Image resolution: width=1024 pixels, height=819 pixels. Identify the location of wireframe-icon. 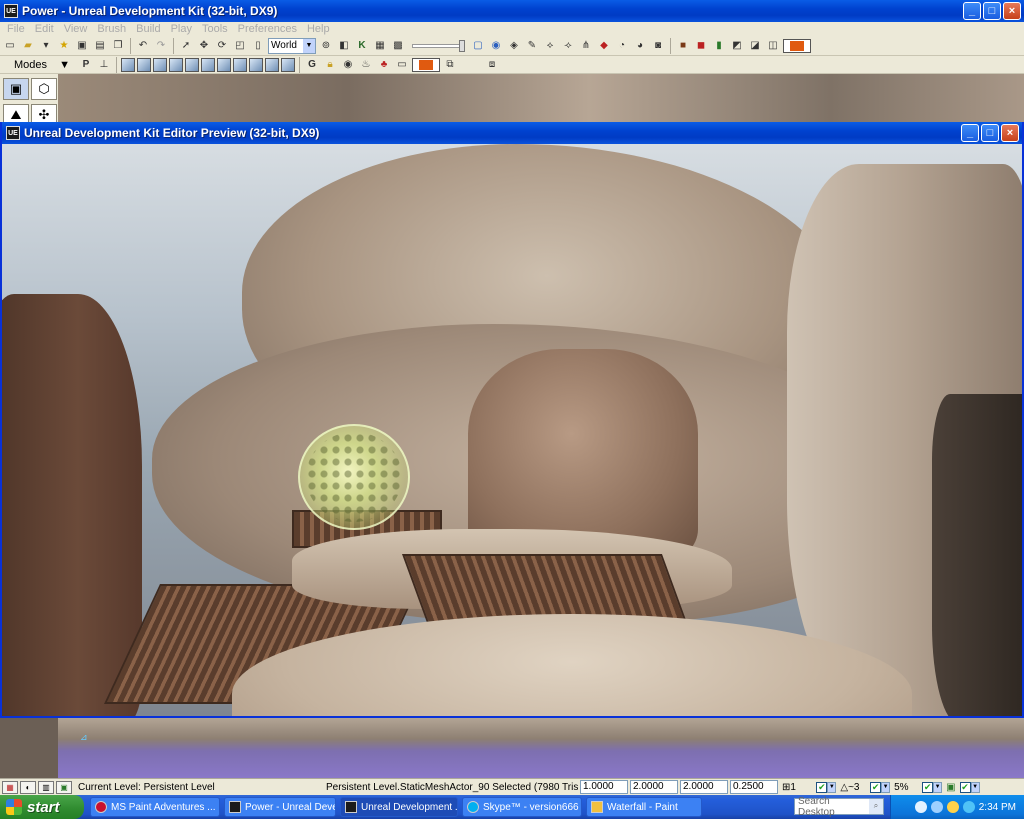
(128, 64).